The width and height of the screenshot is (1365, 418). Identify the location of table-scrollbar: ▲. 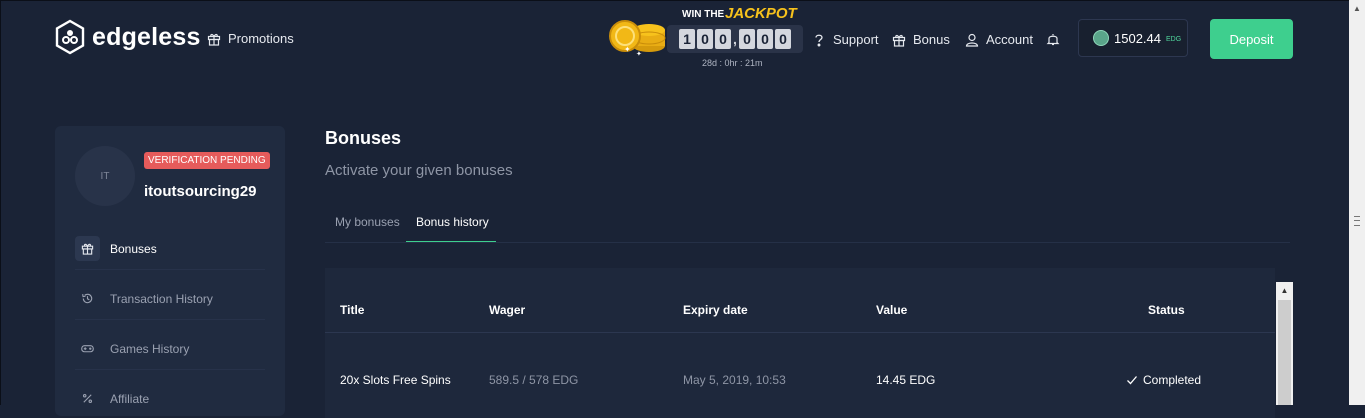
(1284, 343).